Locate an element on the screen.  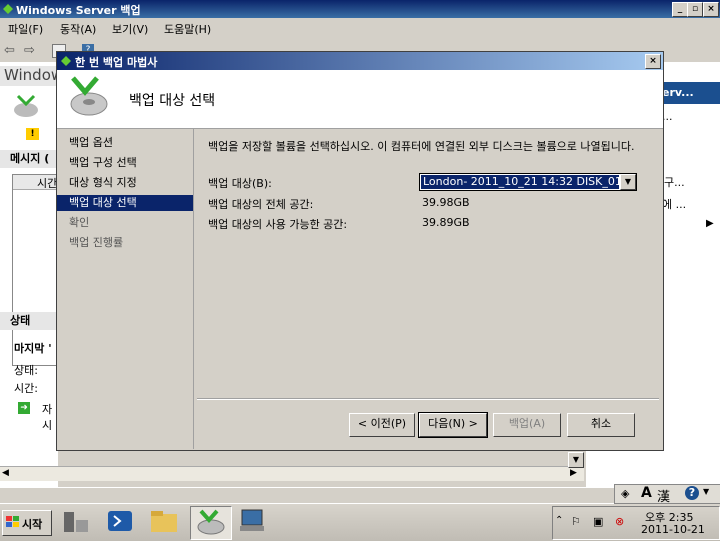
menu-view: 보기(V) is located at coordinates (130, 29).